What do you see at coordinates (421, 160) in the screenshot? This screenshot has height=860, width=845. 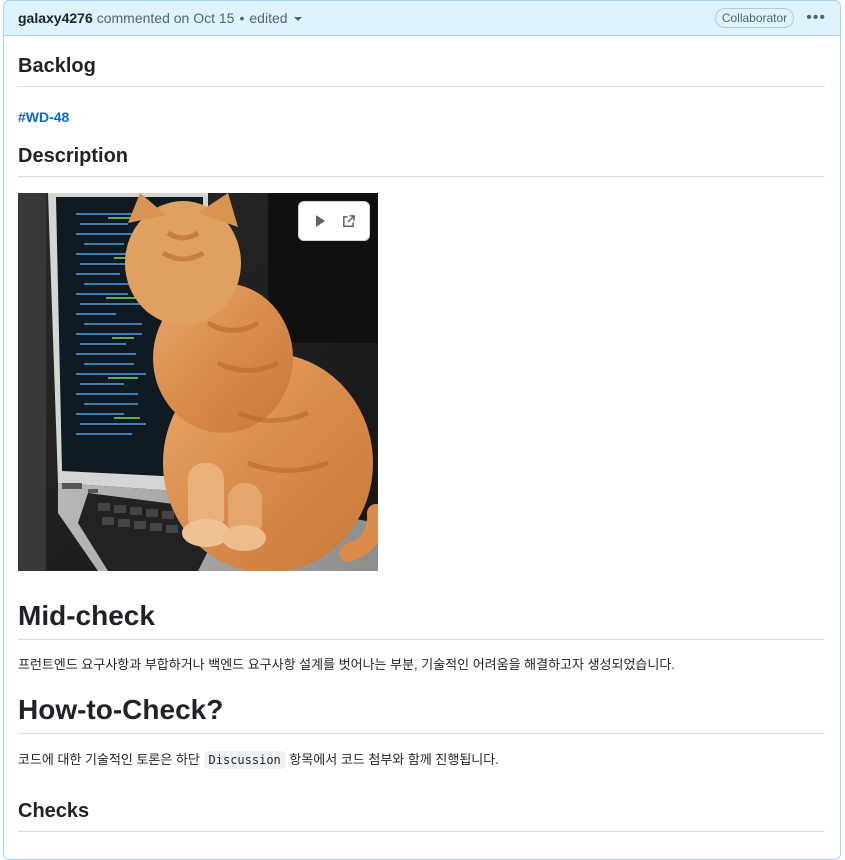 I see `description-heading: Description` at bounding box center [421, 160].